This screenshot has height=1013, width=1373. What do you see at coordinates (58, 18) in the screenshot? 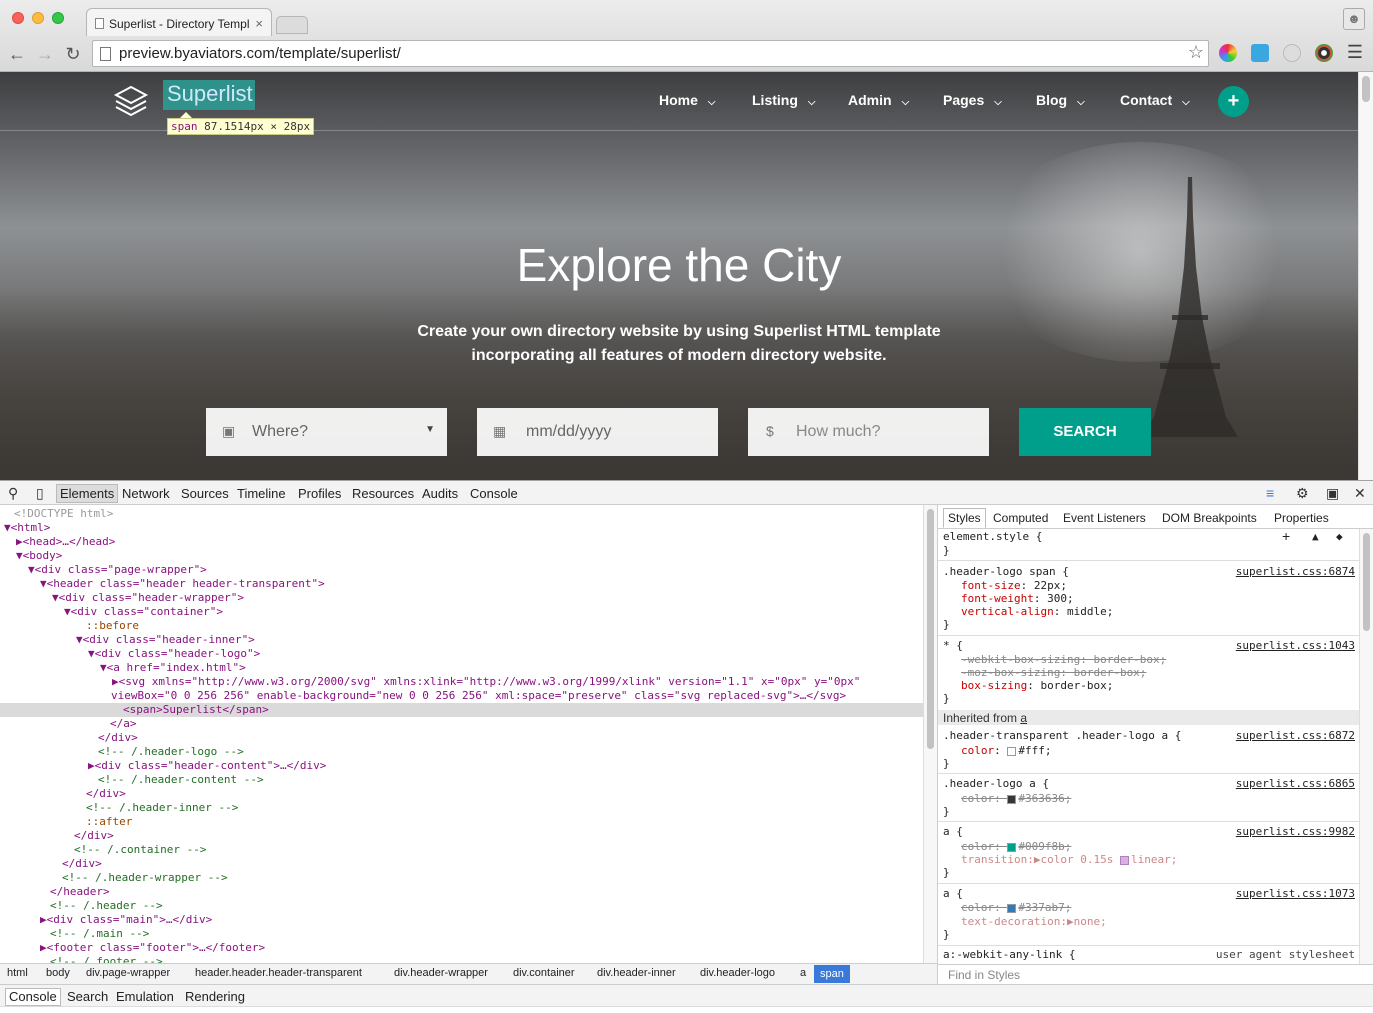
I see `zoom-window-button` at bounding box center [58, 18].